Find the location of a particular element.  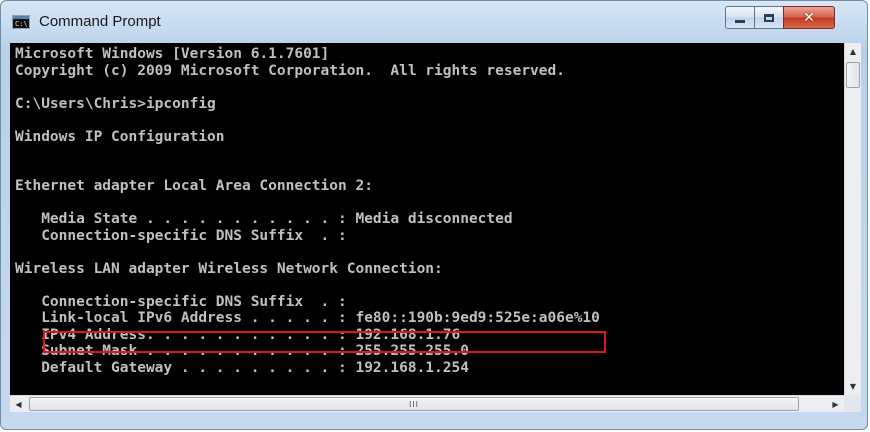

maximize-button is located at coordinates (769, 17).